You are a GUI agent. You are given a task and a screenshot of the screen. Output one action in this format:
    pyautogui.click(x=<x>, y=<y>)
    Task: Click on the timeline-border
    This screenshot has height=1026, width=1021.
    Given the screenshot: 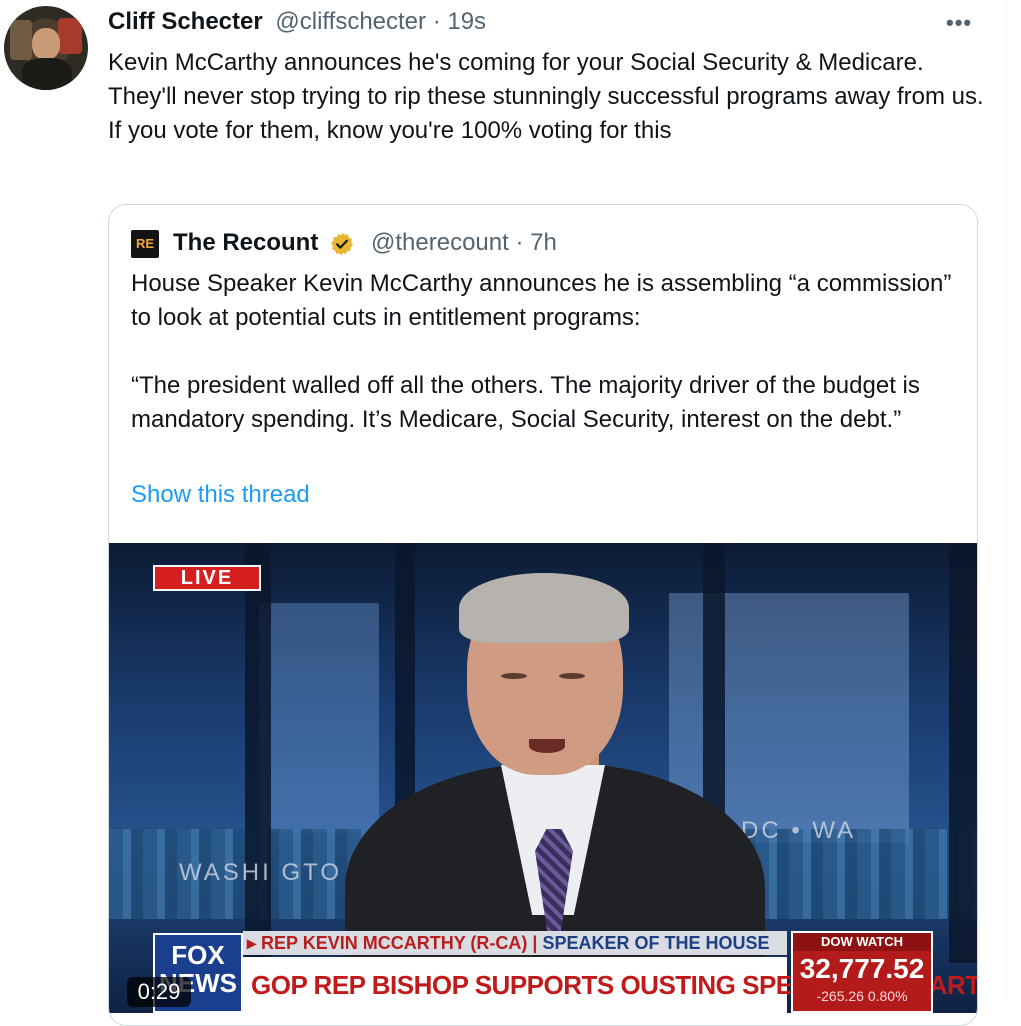 What is the action you would take?
    pyautogui.click(x=1006, y=500)
    